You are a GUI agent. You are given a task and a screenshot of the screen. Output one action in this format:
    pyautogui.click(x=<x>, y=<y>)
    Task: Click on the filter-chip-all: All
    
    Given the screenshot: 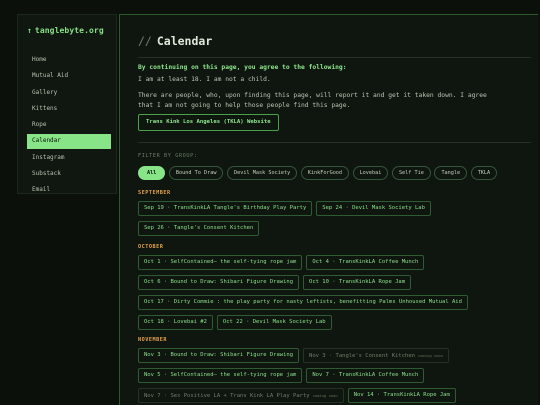 What is the action you would take?
    pyautogui.click(x=152, y=173)
    